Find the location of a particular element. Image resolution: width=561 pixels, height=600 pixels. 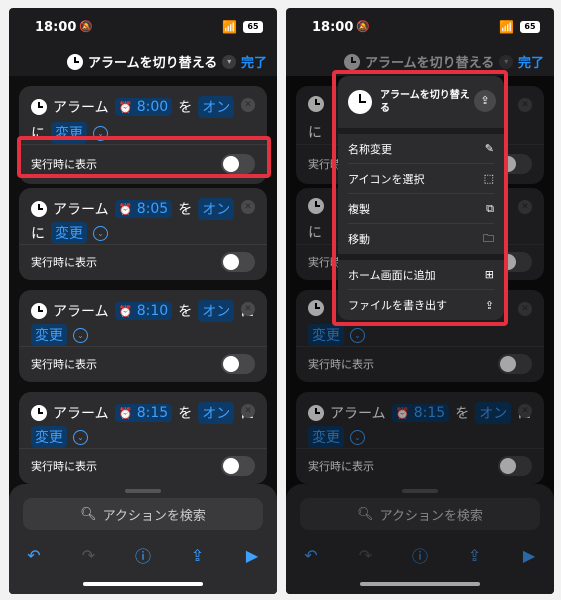

undo-icon: ↶ is located at coordinates (34, 555).